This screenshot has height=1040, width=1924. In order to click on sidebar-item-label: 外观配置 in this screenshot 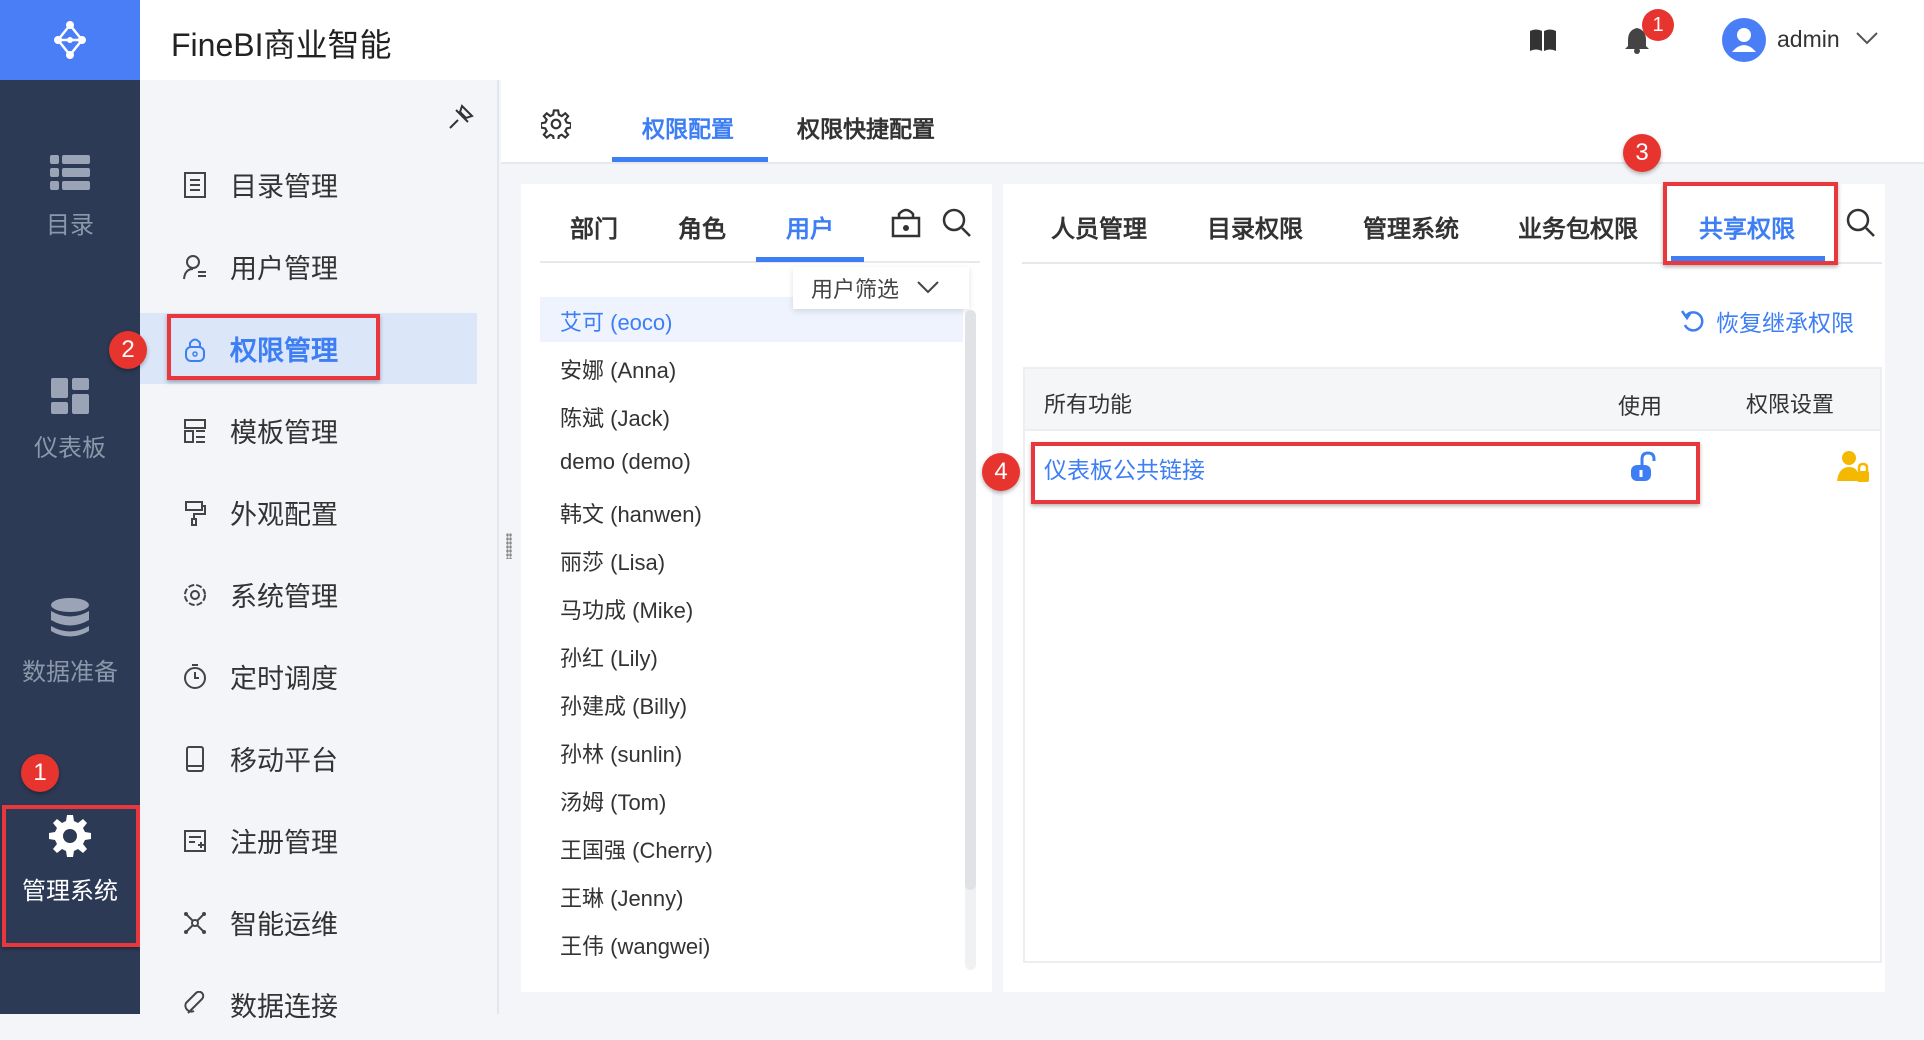, I will do `click(284, 515)`.